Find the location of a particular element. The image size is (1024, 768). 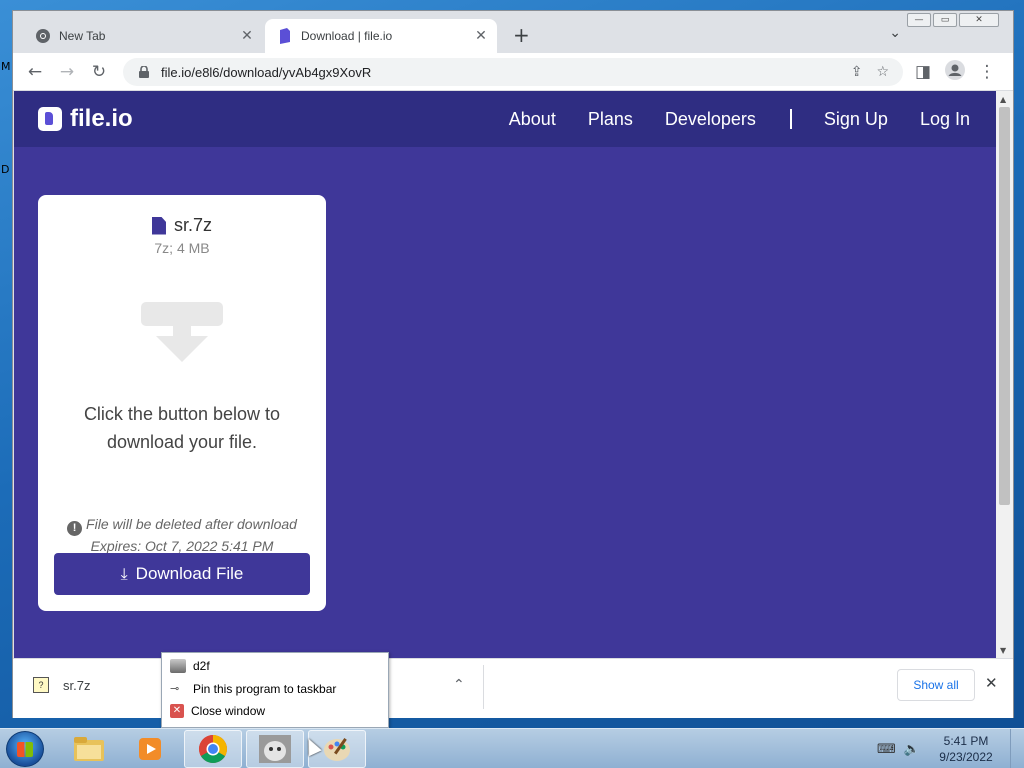

jumplist-app-label: d2f is located at coordinates (201, 666).